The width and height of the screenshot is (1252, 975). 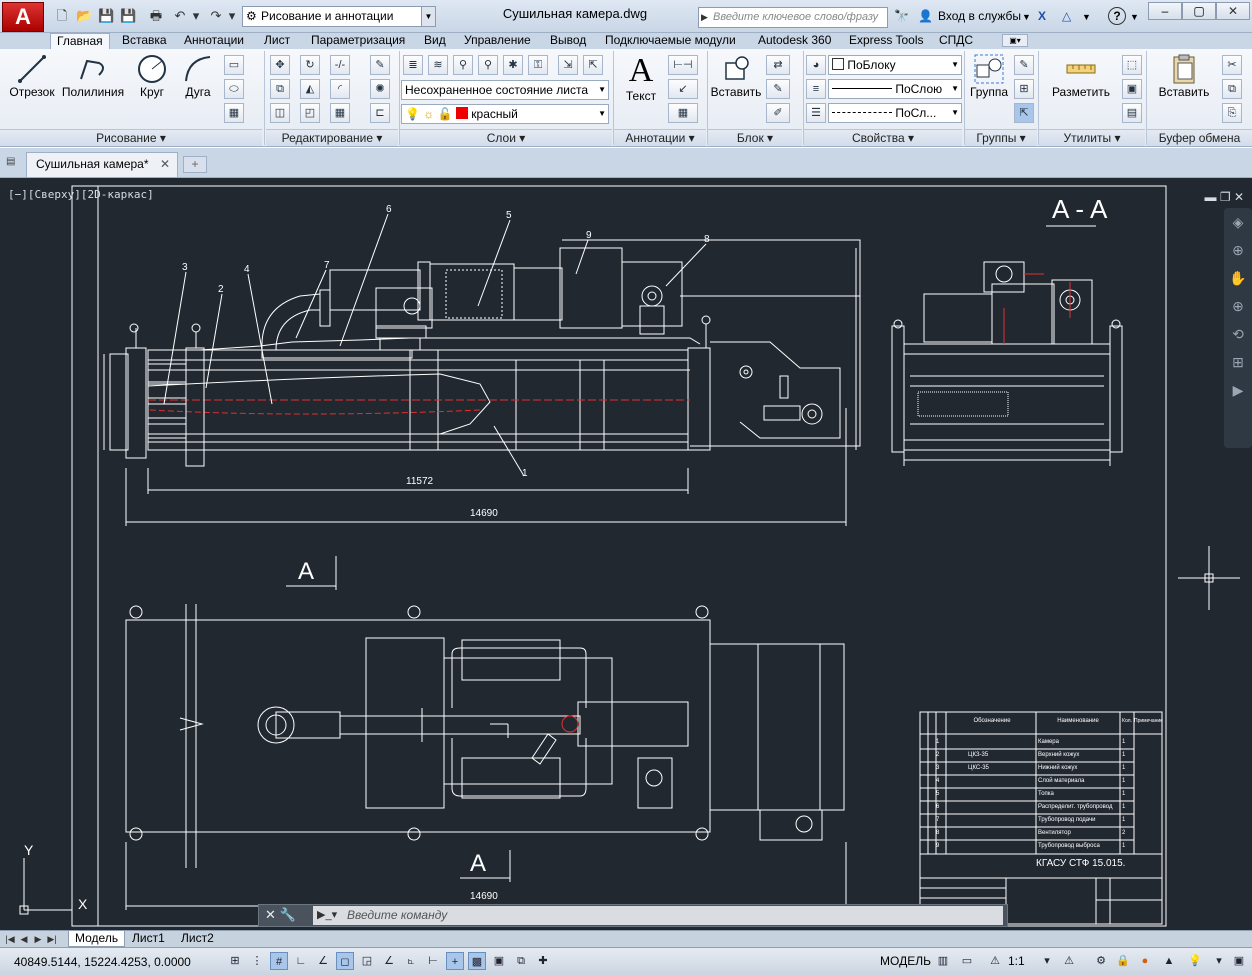 I want to click on ribbon-toggle-button: ▣▾, so click(x=1015, y=40).